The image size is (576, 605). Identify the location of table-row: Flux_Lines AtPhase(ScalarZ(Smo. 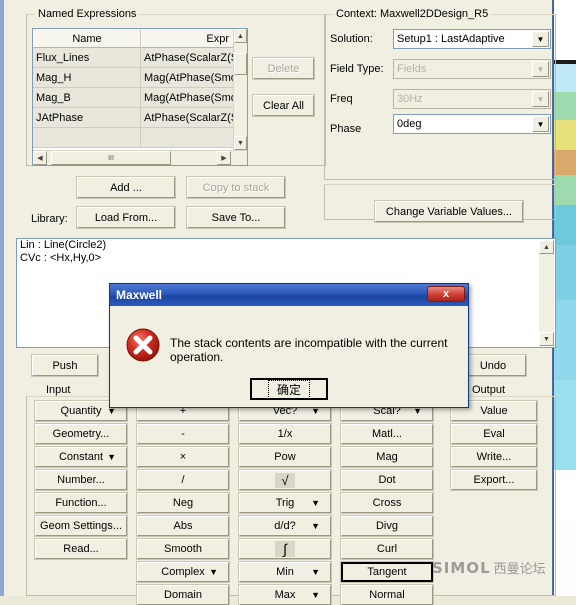
(140, 58).